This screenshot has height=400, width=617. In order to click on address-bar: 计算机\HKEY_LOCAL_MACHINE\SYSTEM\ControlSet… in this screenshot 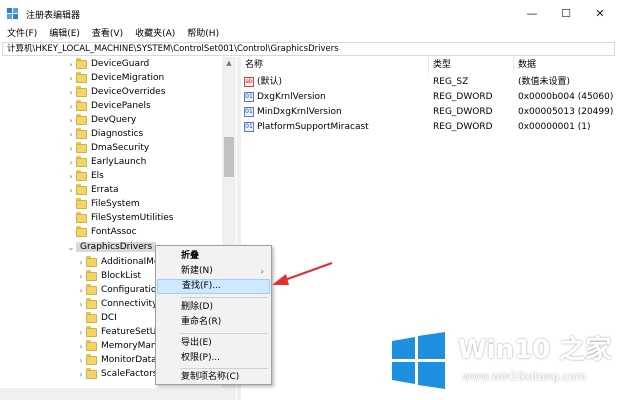, I will do `click(308, 49)`.